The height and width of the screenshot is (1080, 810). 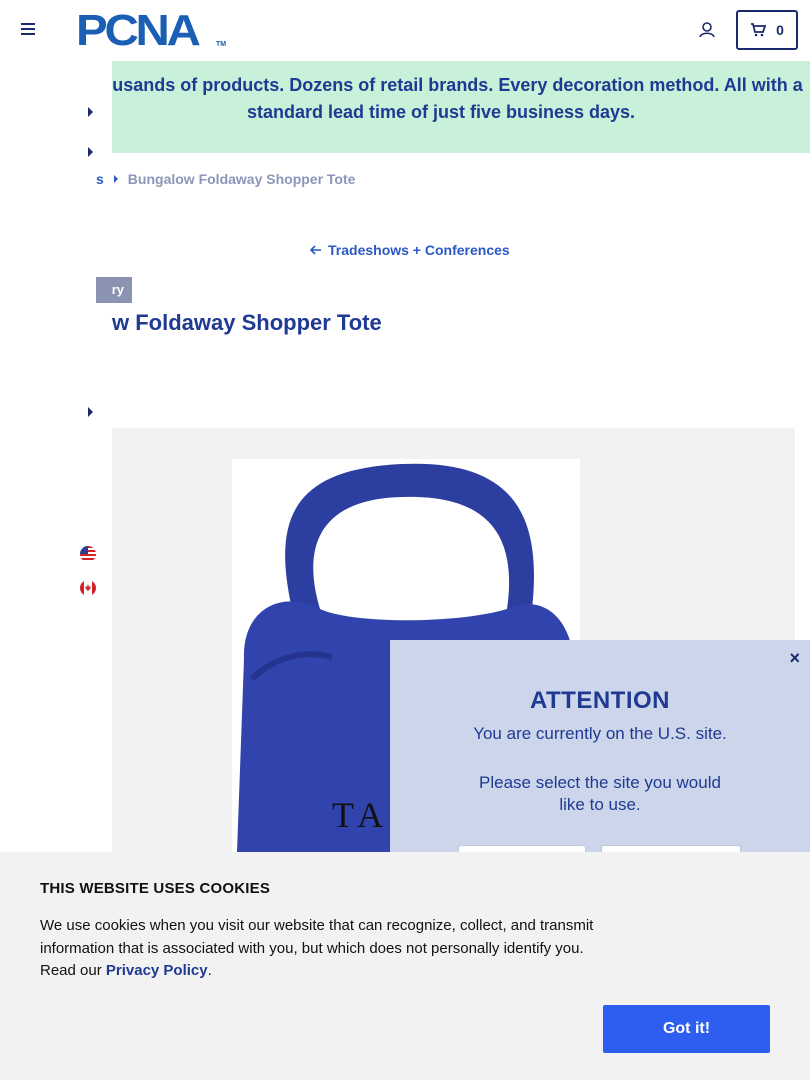 I want to click on breadcrumb: s Bungalow Foldaway Shopper Tote, so click(x=226, y=179).